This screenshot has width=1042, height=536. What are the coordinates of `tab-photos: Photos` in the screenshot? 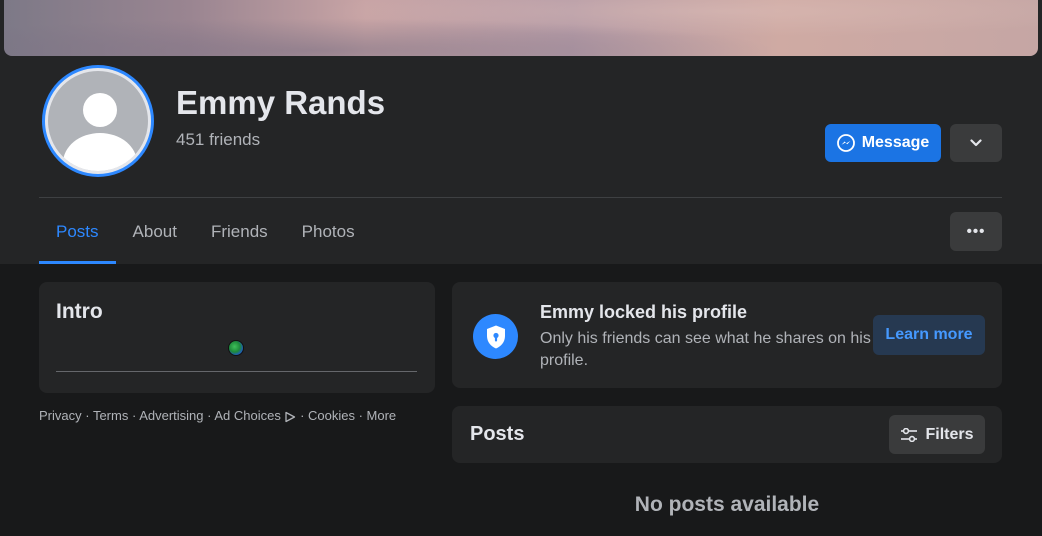 It's located at (328, 232).